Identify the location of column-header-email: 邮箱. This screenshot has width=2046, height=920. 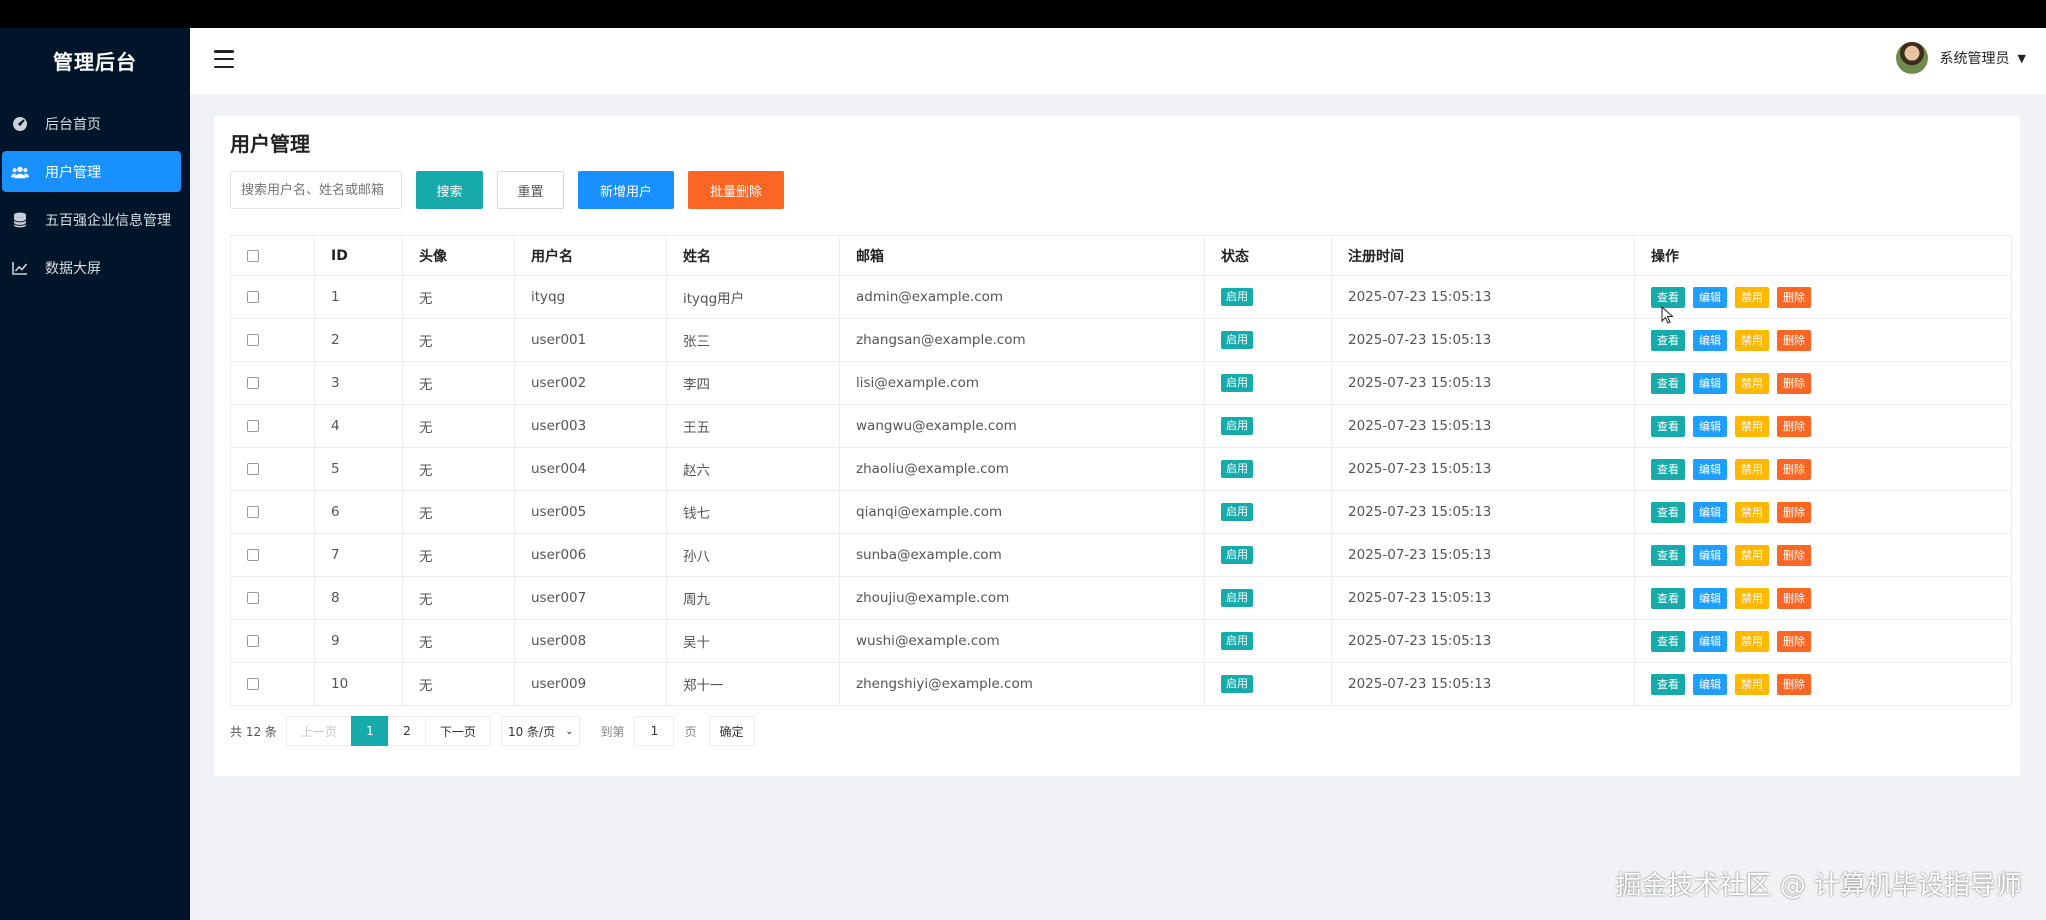
(1022, 255).